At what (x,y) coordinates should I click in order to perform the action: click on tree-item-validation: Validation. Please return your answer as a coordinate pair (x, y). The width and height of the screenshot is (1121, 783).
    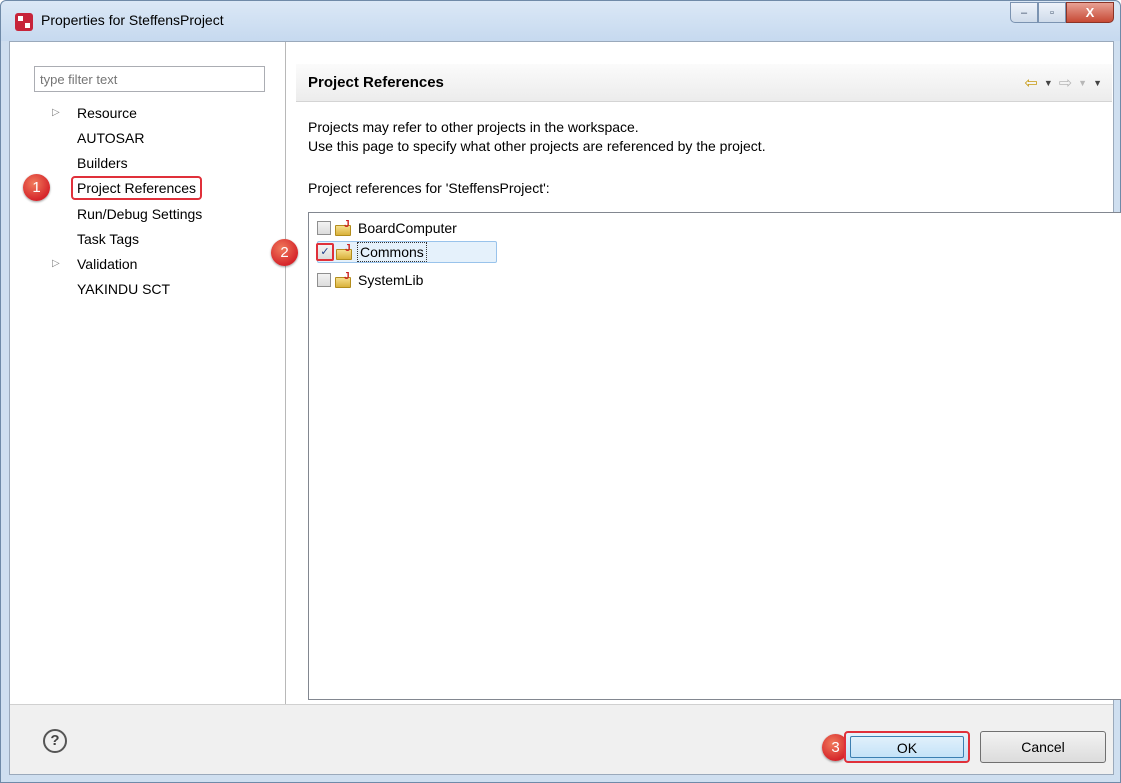
    Looking at the image, I should click on (107, 264).